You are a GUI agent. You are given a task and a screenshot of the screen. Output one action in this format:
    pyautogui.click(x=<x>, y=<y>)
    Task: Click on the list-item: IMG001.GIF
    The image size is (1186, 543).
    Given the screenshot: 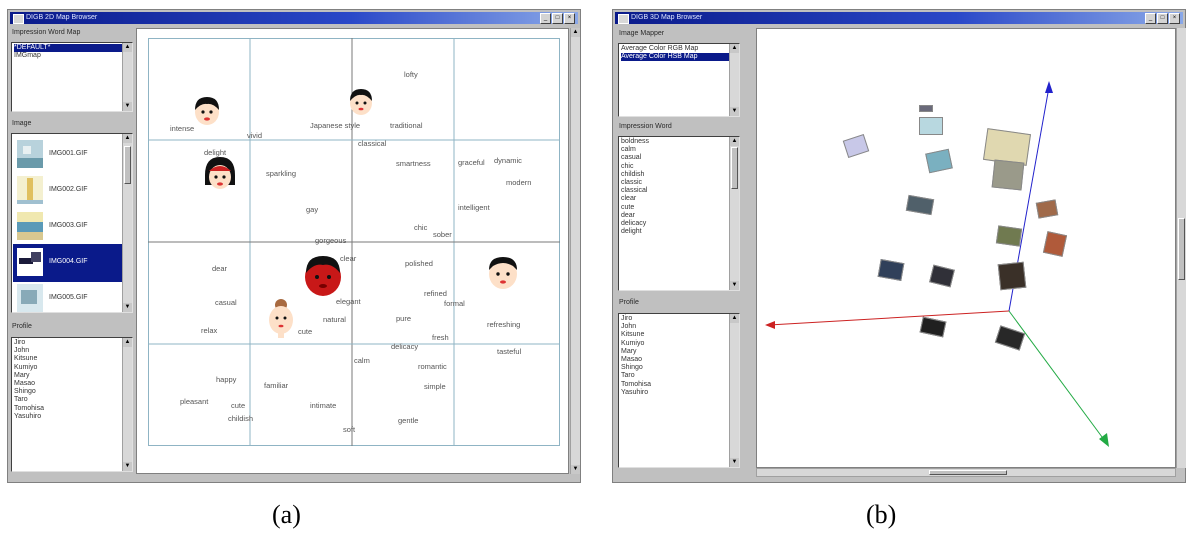 What is the action you would take?
    pyautogui.click(x=67, y=155)
    